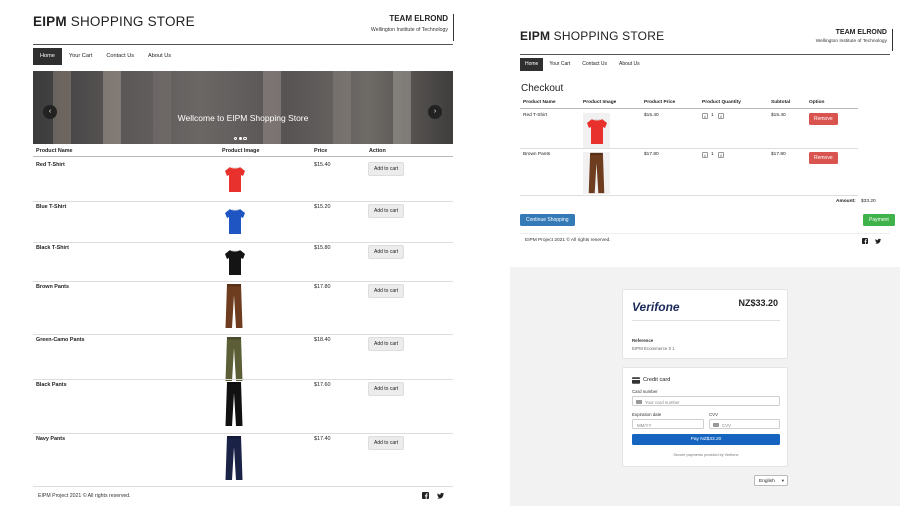 Image resolution: width=900 pixels, height=506 pixels. Describe the element at coordinates (706, 439) in the screenshot. I see `pay-button: Pay NZ$33.20` at that location.